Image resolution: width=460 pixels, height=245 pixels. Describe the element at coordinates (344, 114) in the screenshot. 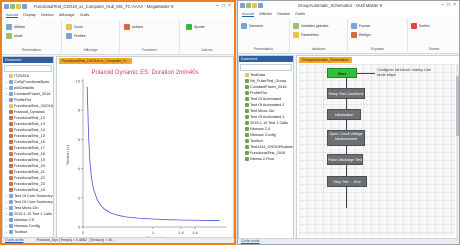

I see `flow-node-initialization: Initialization` at that location.